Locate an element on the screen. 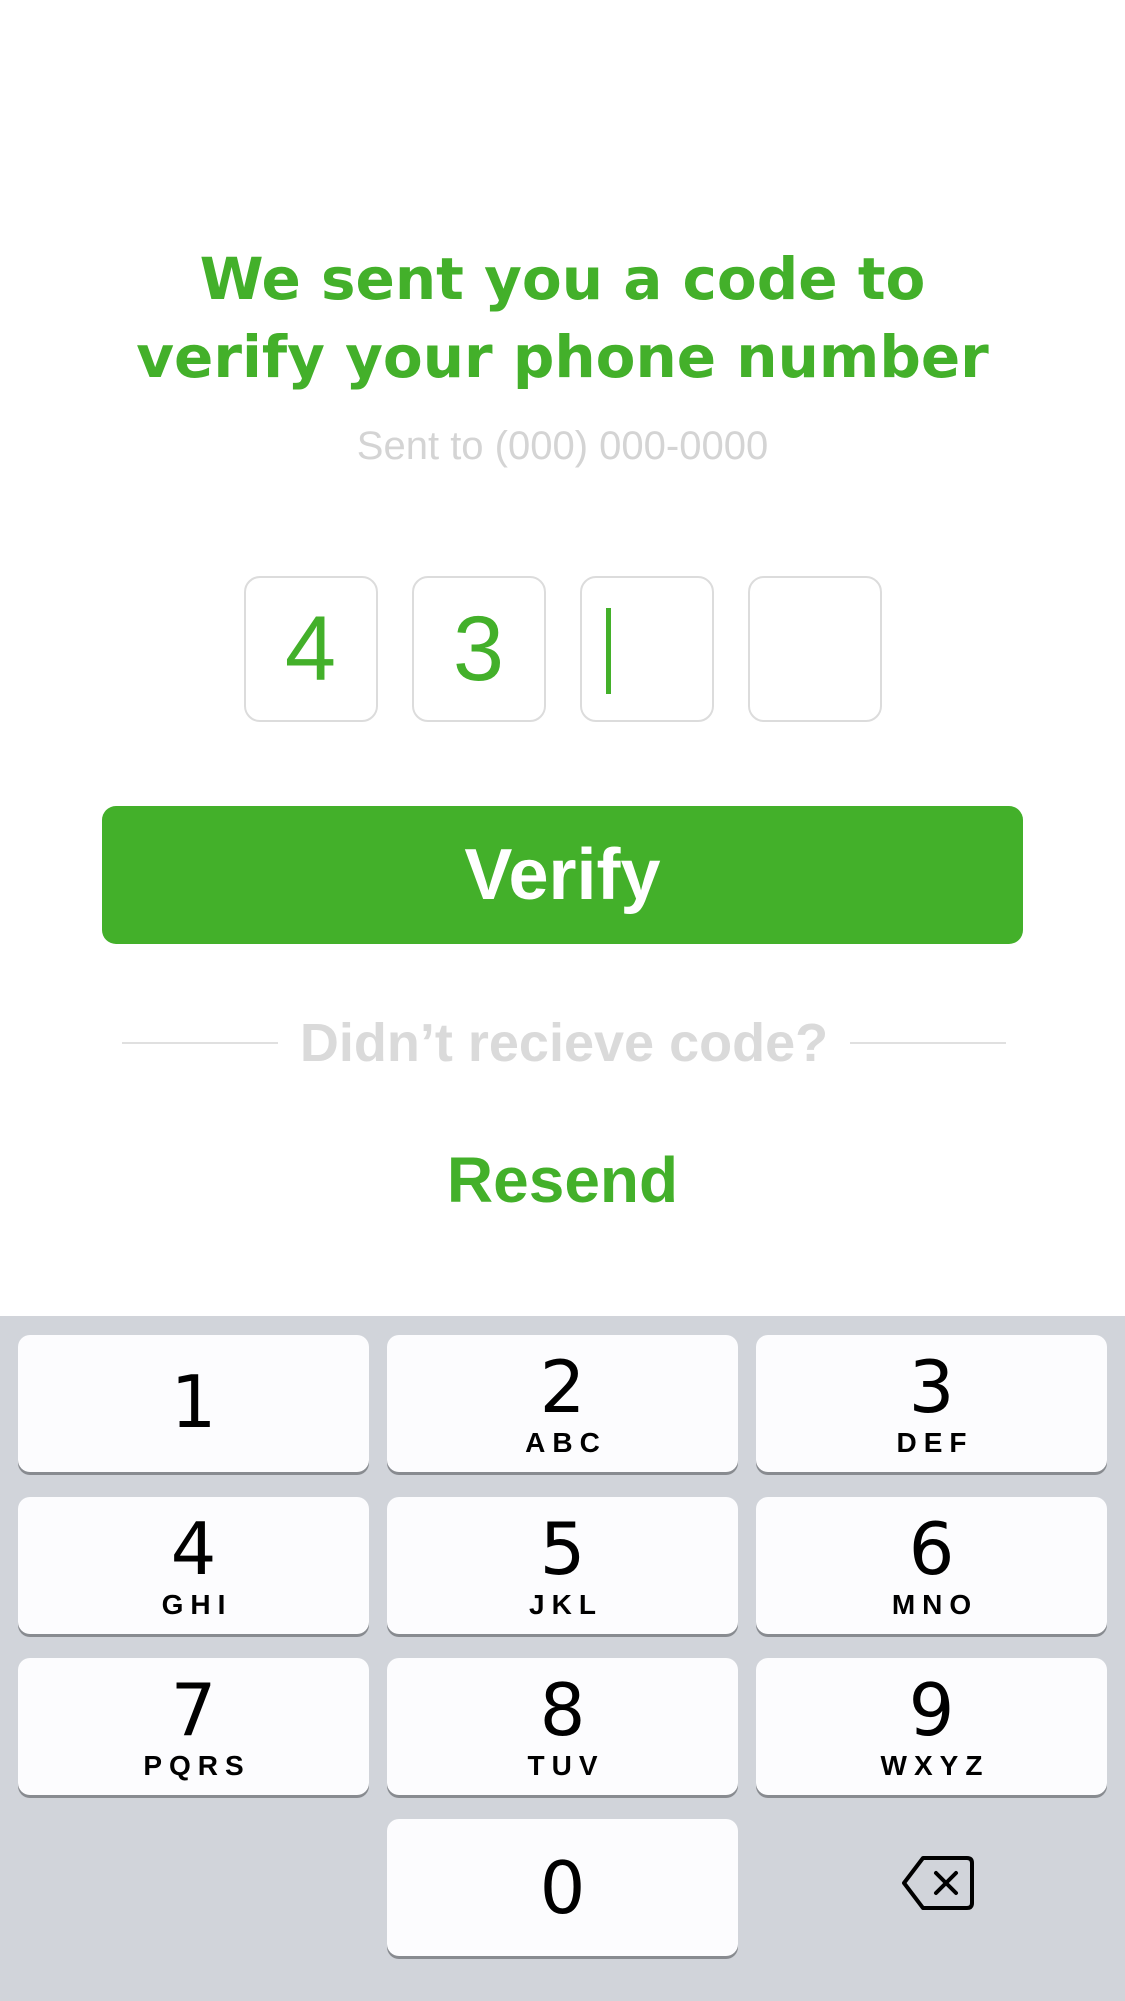  code-digit-1: 4 is located at coordinates (310, 649).